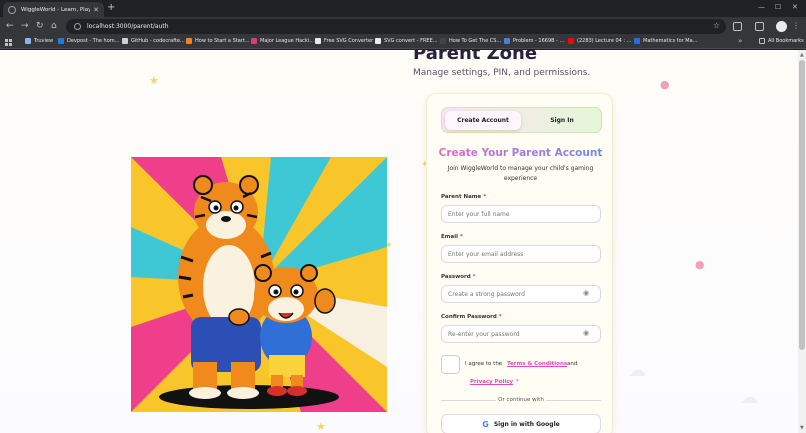 The height and width of the screenshot is (433, 806). Describe the element at coordinates (40, 26) in the screenshot. I see `reload-icon: ↻` at that location.